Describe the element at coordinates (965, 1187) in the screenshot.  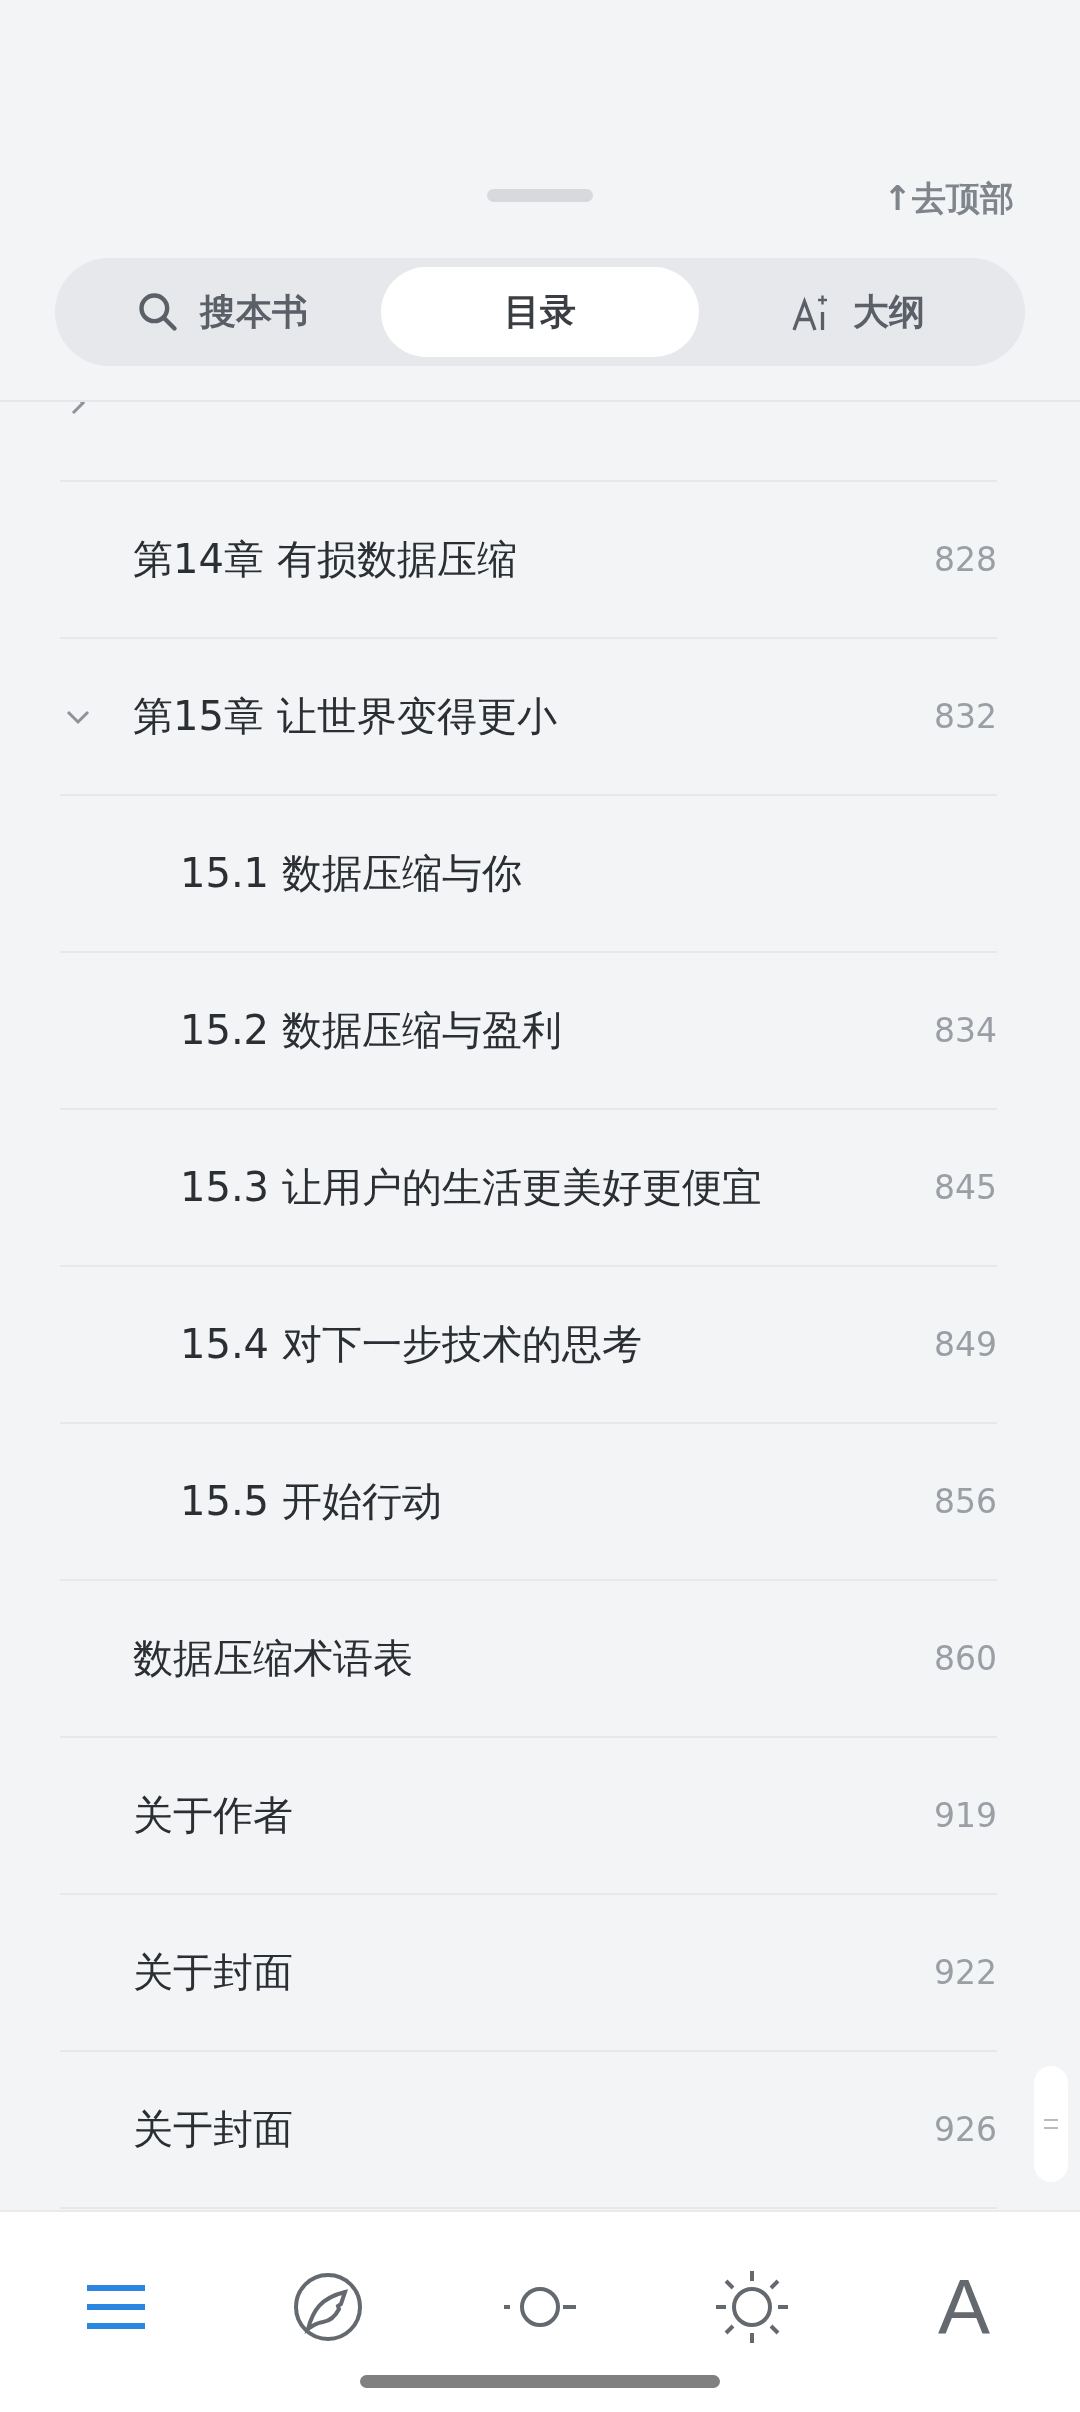
I see `page-number: 845` at that location.